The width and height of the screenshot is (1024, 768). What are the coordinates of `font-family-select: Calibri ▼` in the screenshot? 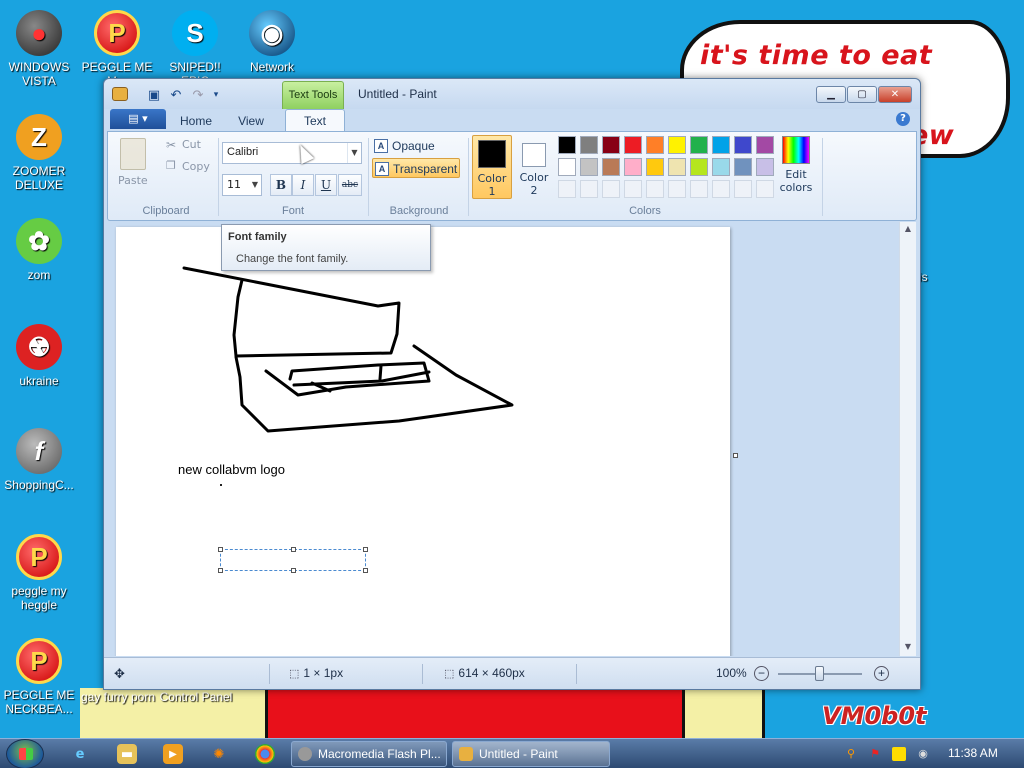 It's located at (292, 153).